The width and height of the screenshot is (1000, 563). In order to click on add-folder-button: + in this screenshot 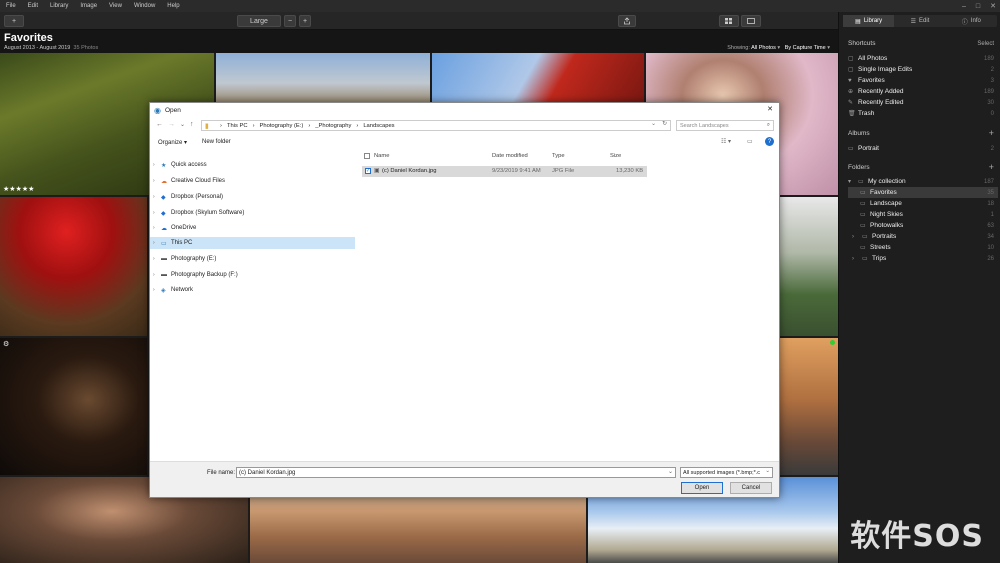, I will do `click(991, 167)`.